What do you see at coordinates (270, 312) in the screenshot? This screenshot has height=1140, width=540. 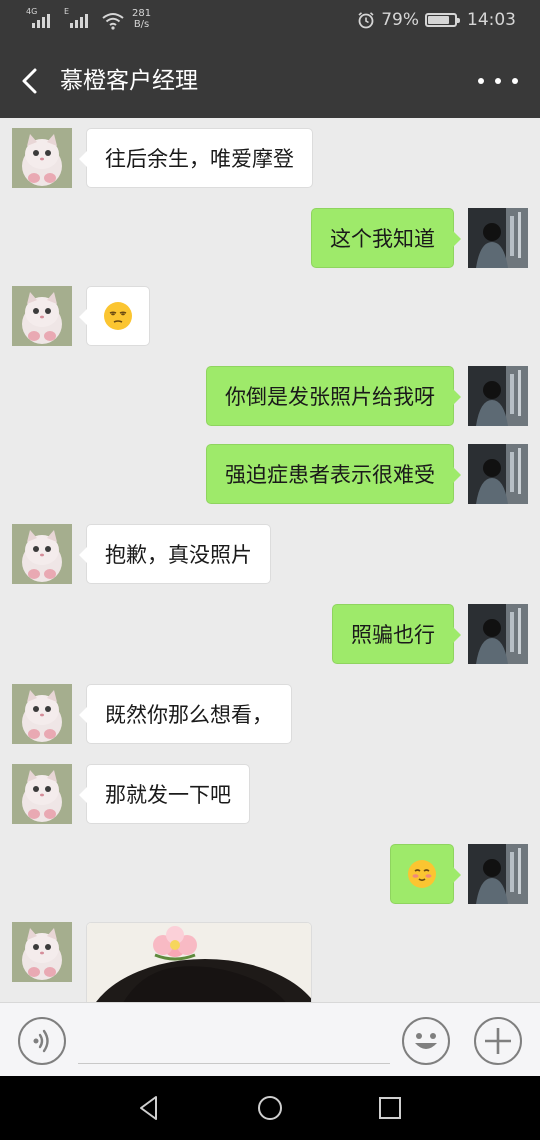 I see `message-received` at bounding box center [270, 312].